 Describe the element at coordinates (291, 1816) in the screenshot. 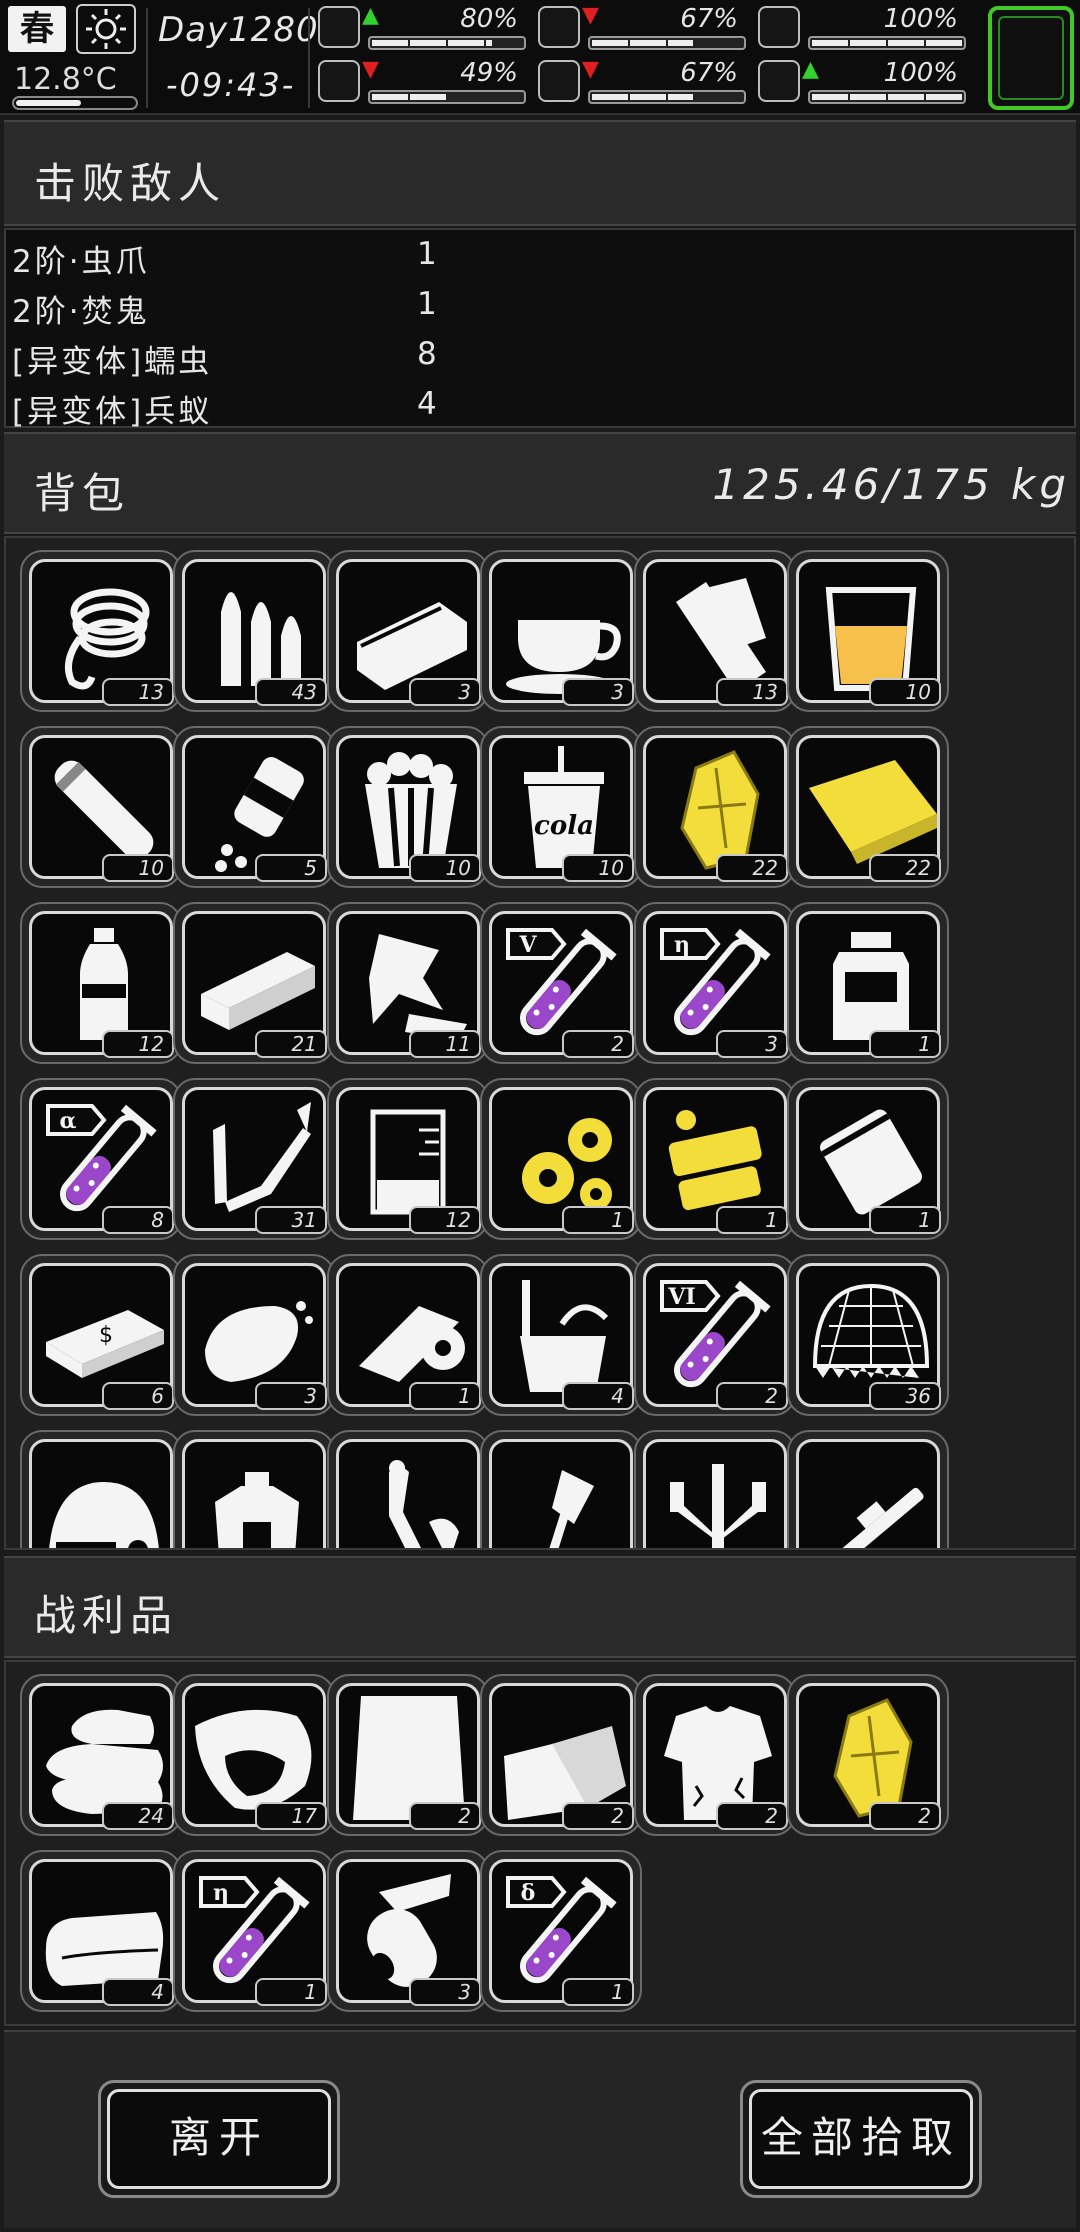

I see `item-quantity: 17` at that location.